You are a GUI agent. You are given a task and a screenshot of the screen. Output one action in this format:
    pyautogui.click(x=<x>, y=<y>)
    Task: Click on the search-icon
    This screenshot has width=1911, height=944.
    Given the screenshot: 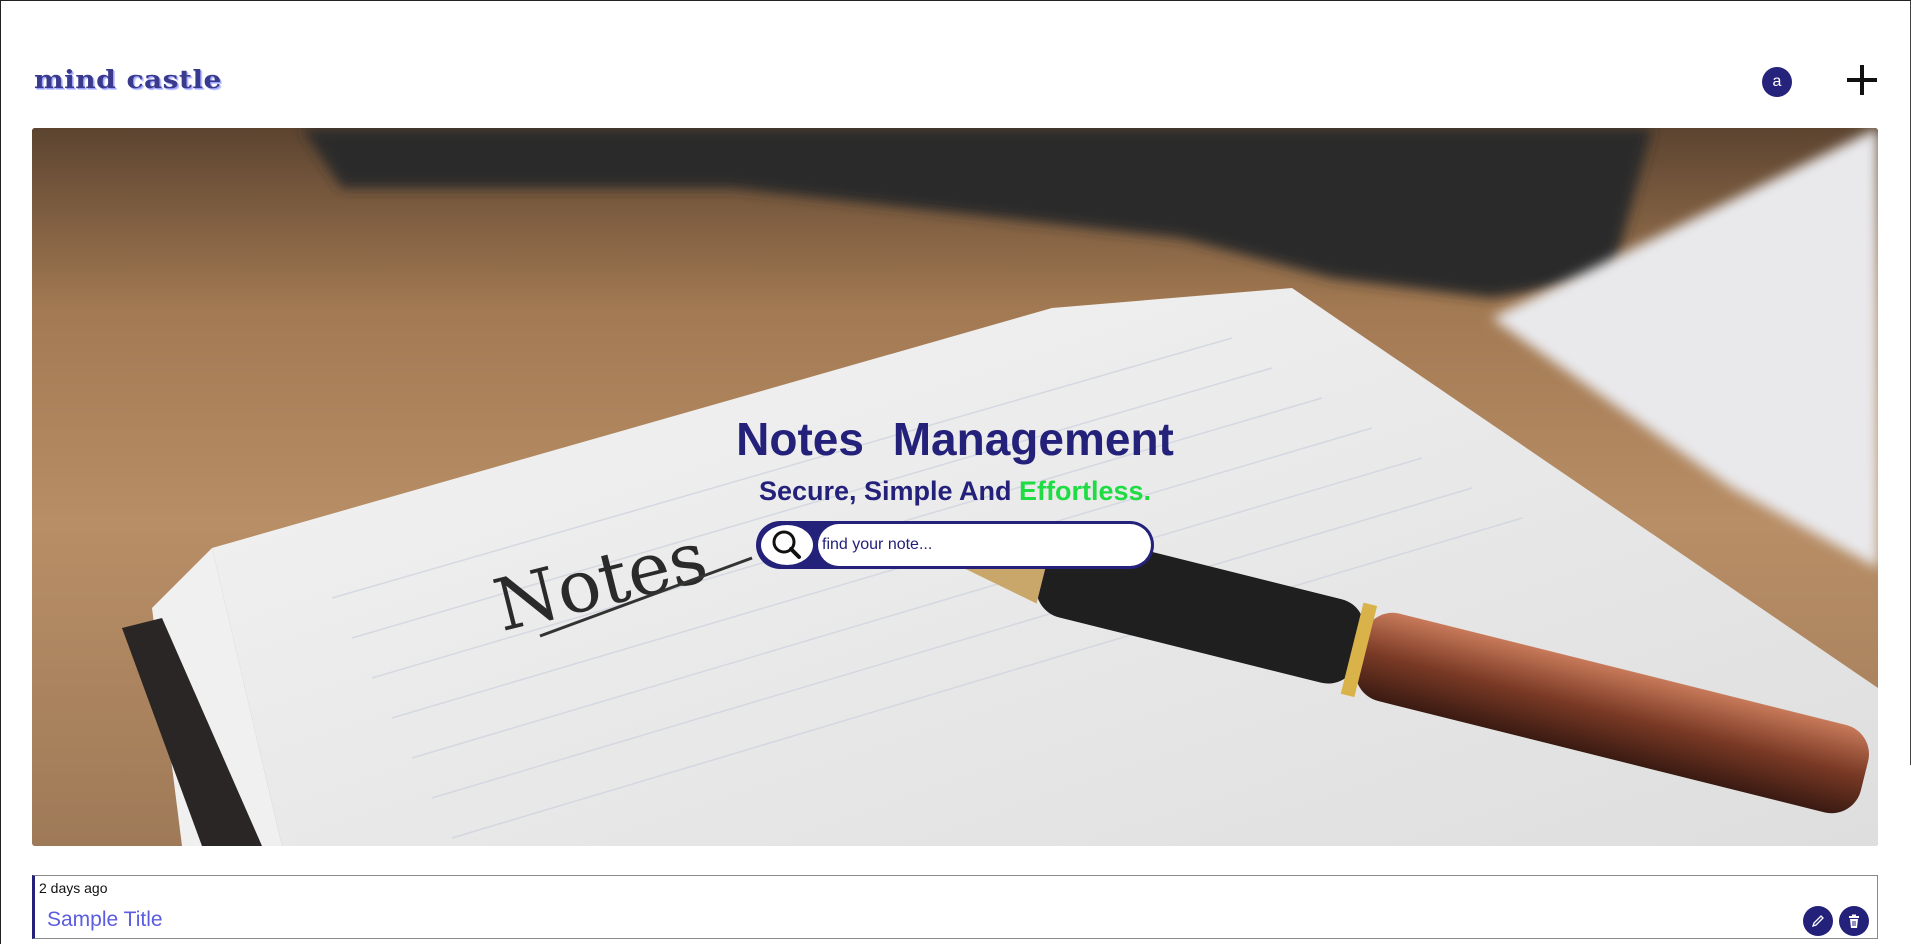 What is the action you would take?
    pyautogui.click(x=786, y=544)
    